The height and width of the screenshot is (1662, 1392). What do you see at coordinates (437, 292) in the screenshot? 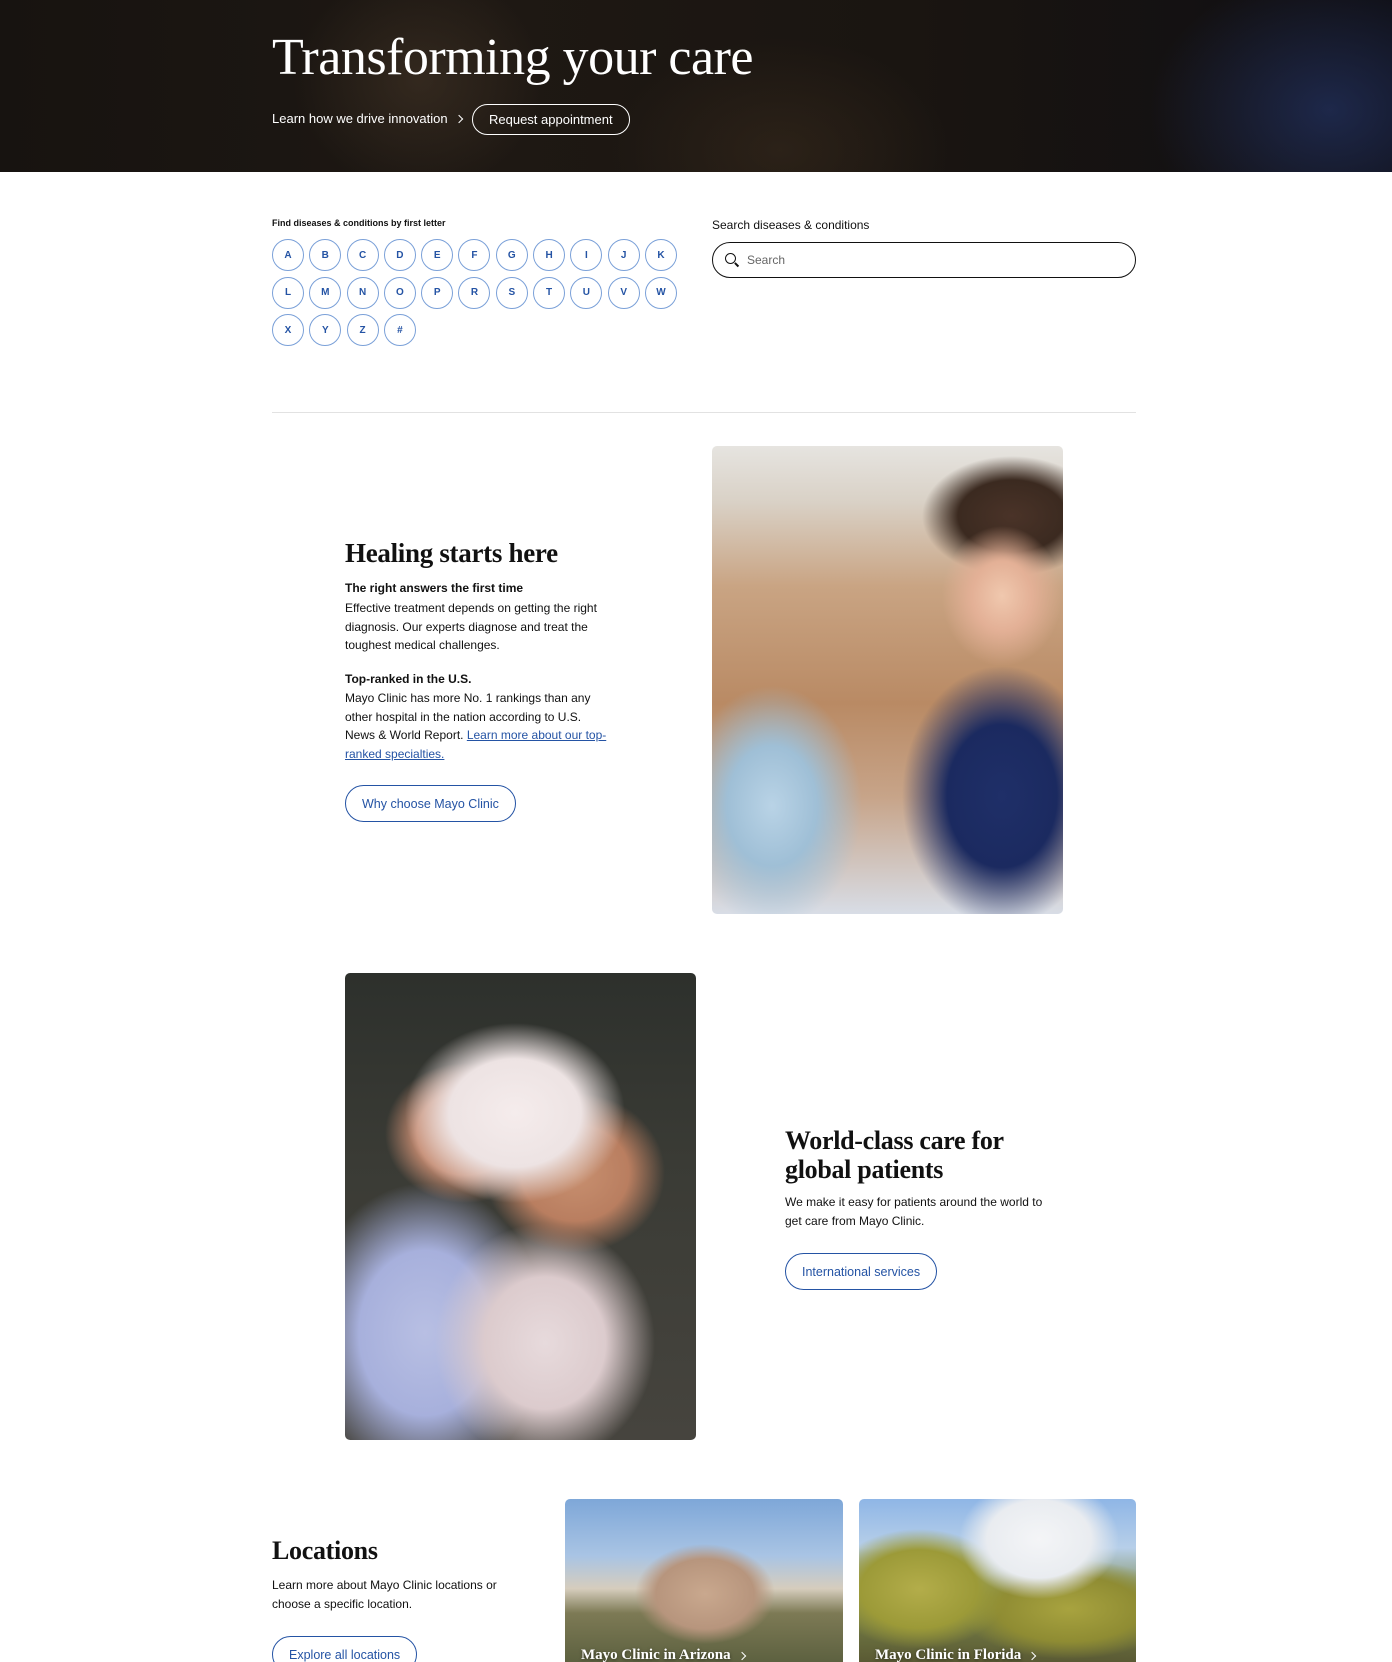
I see `az-letter-button: P` at bounding box center [437, 292].